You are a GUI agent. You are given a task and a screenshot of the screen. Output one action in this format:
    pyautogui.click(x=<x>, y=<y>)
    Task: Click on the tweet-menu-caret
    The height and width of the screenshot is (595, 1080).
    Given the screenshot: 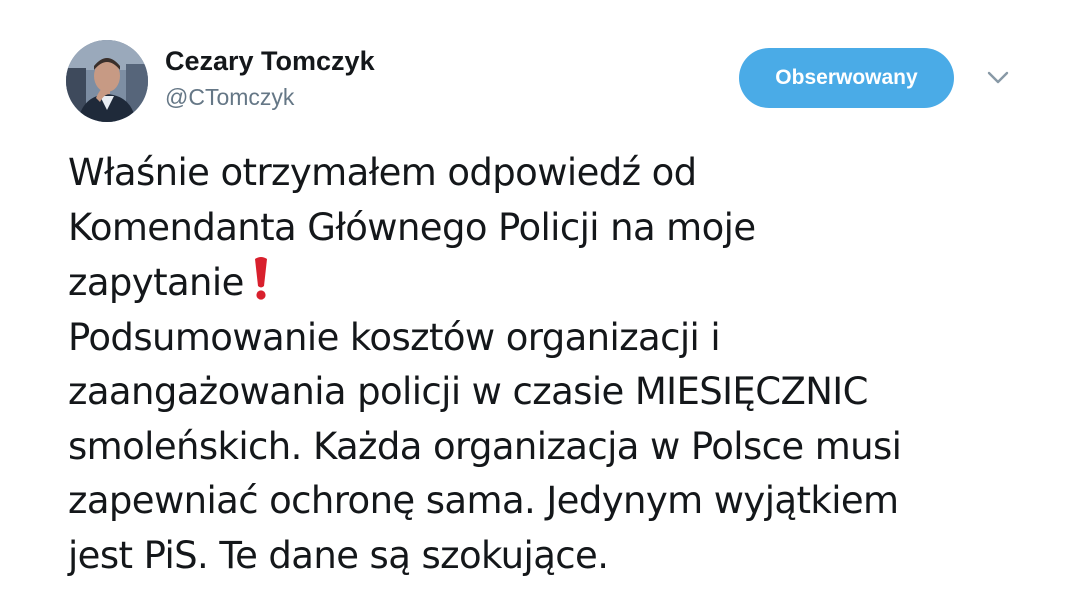 What is the action you would take?
    pyautogui.click(x=998, y=77)
    